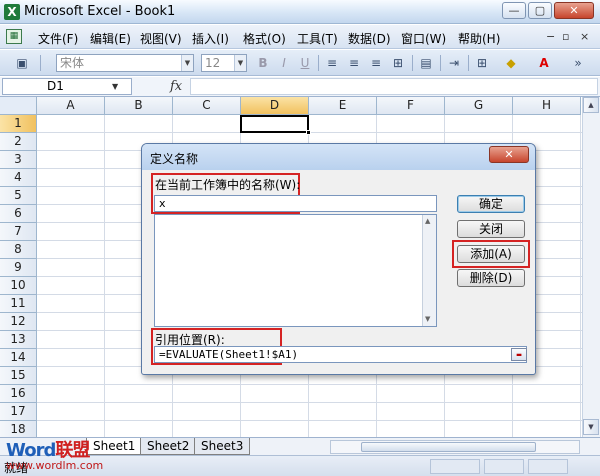 The image size is (600, 476). Describe the element at coordinates (454, 63) in the screenshot. I see `indent-icon: ⇥` at that location.